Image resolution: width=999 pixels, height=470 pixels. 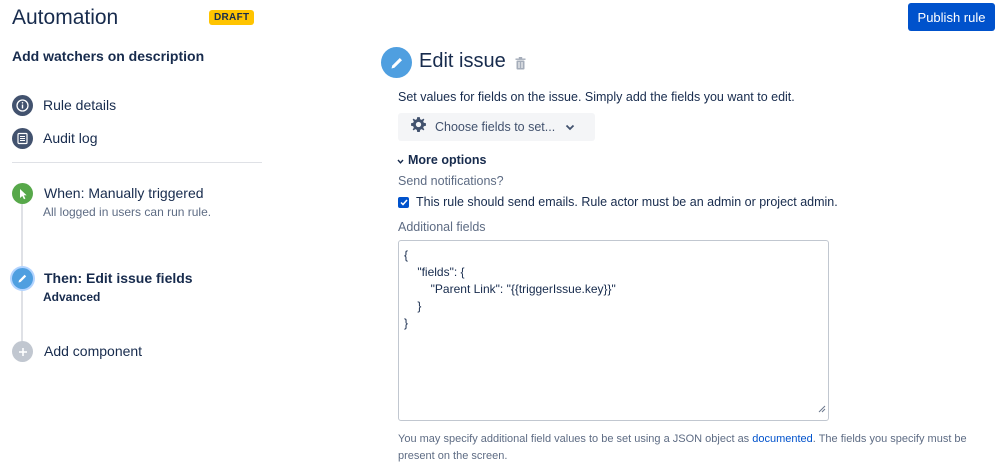 I want to click on trash-icon, so click(x=520, y=66).